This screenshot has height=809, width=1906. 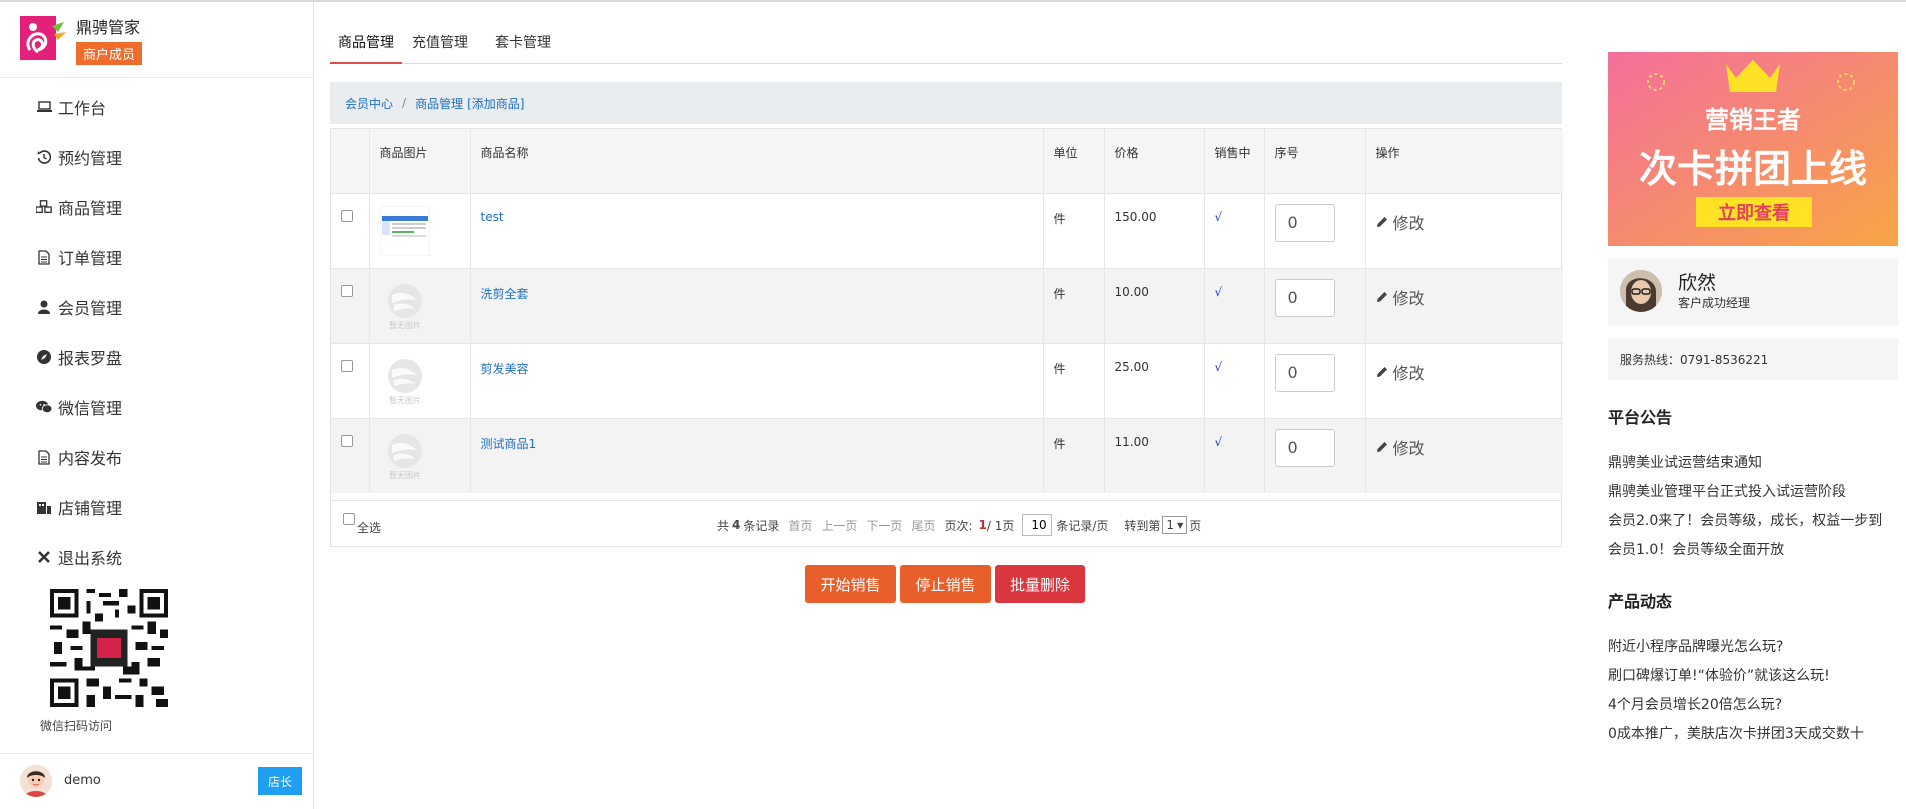 I want to click on total-count: 4, so click(x=736, y=525).